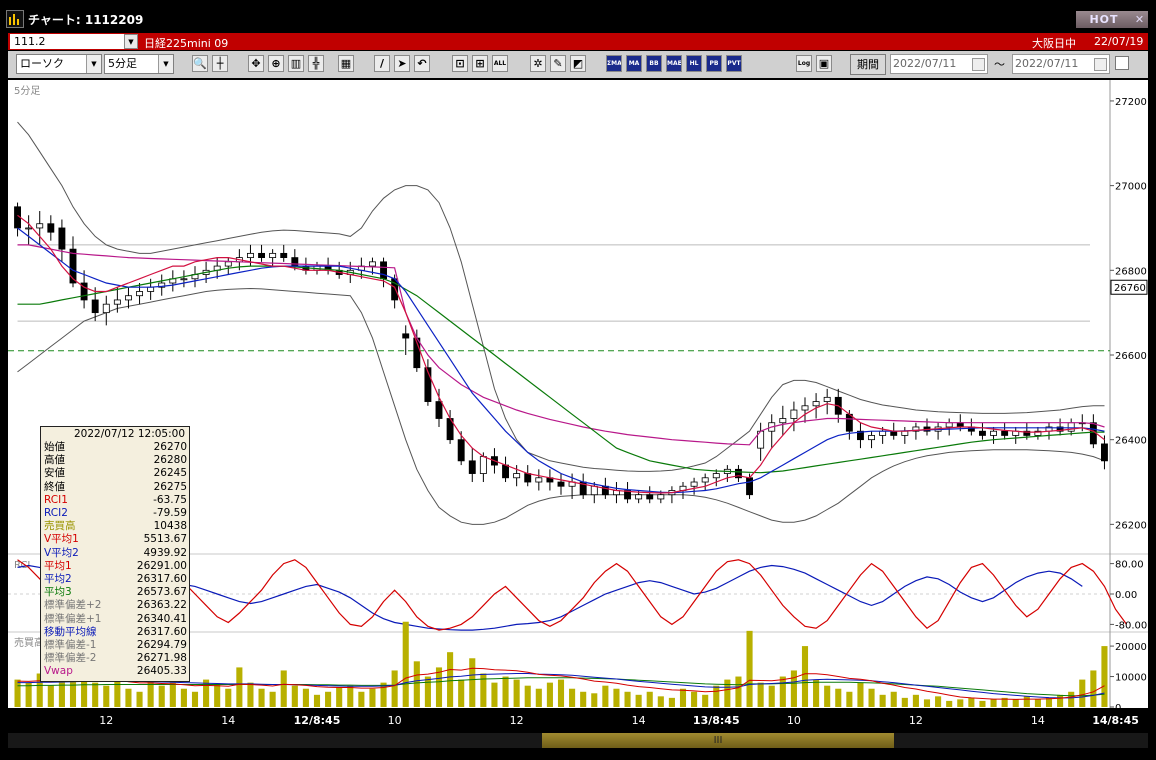 This screenshot has height=760, width=1156. I want to click on settings-icon: ✲, so click(538, 63).